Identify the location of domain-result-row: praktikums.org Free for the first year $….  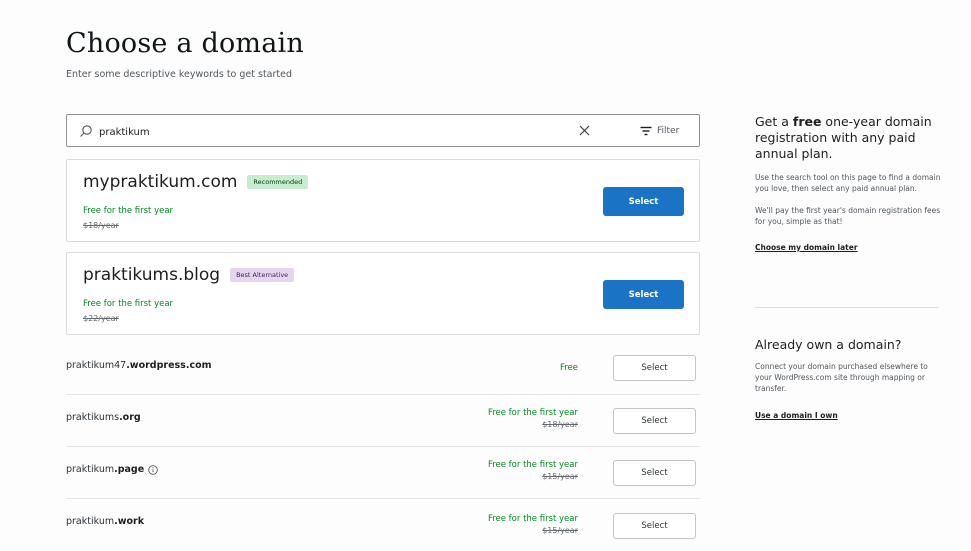
(383, 421).